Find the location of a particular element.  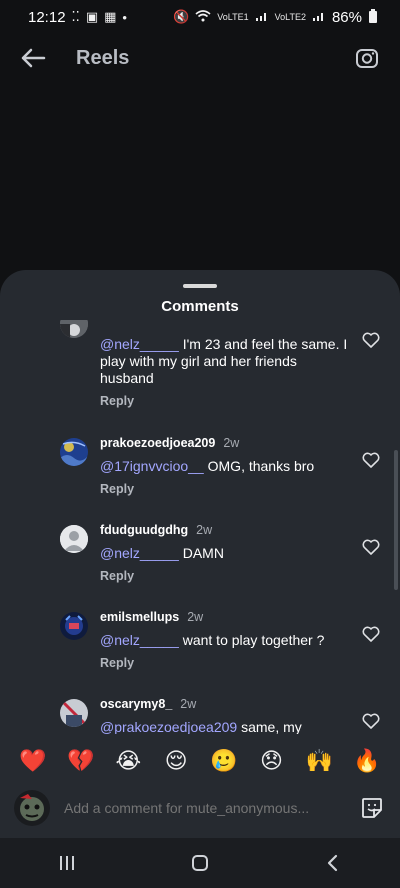

chevron-left-icon is located at coordinates (333, 863).